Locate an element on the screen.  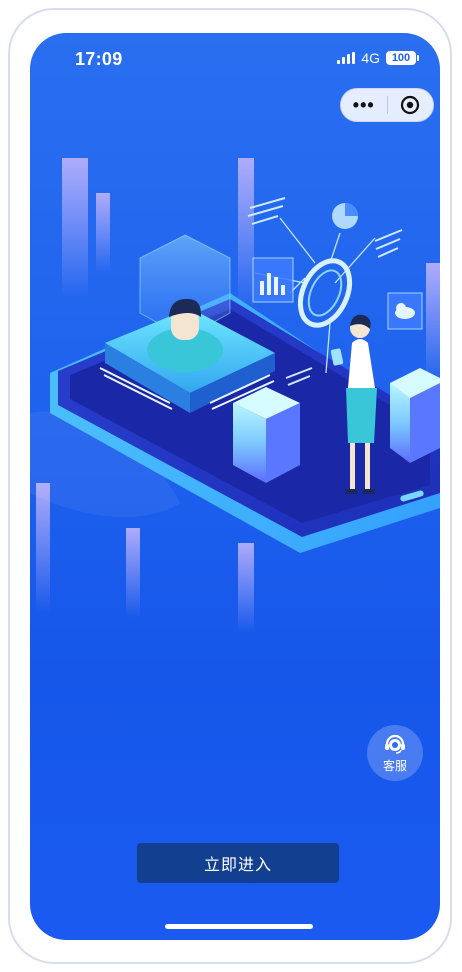
close-button is located at coordinates (411, 105).